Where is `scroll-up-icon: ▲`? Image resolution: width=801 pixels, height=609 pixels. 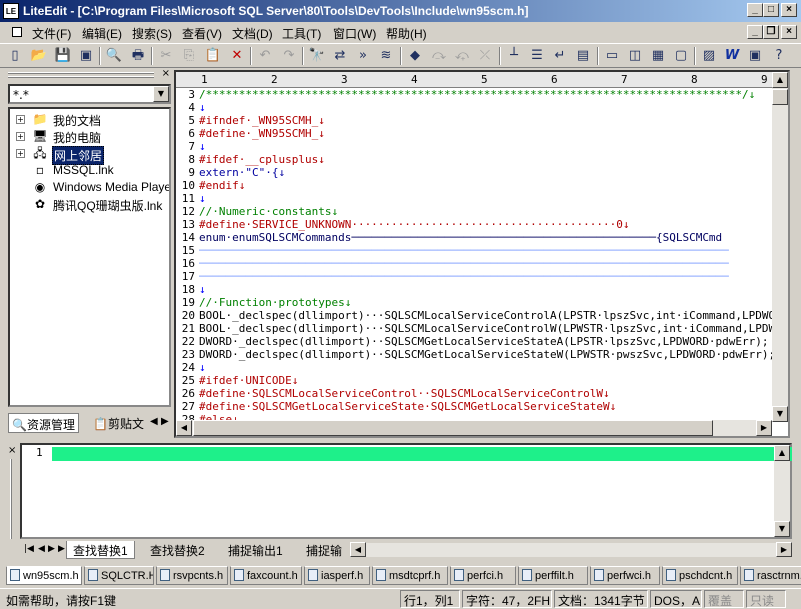 scroll-up-icon: ▲ is located at coordinates (780, 80).